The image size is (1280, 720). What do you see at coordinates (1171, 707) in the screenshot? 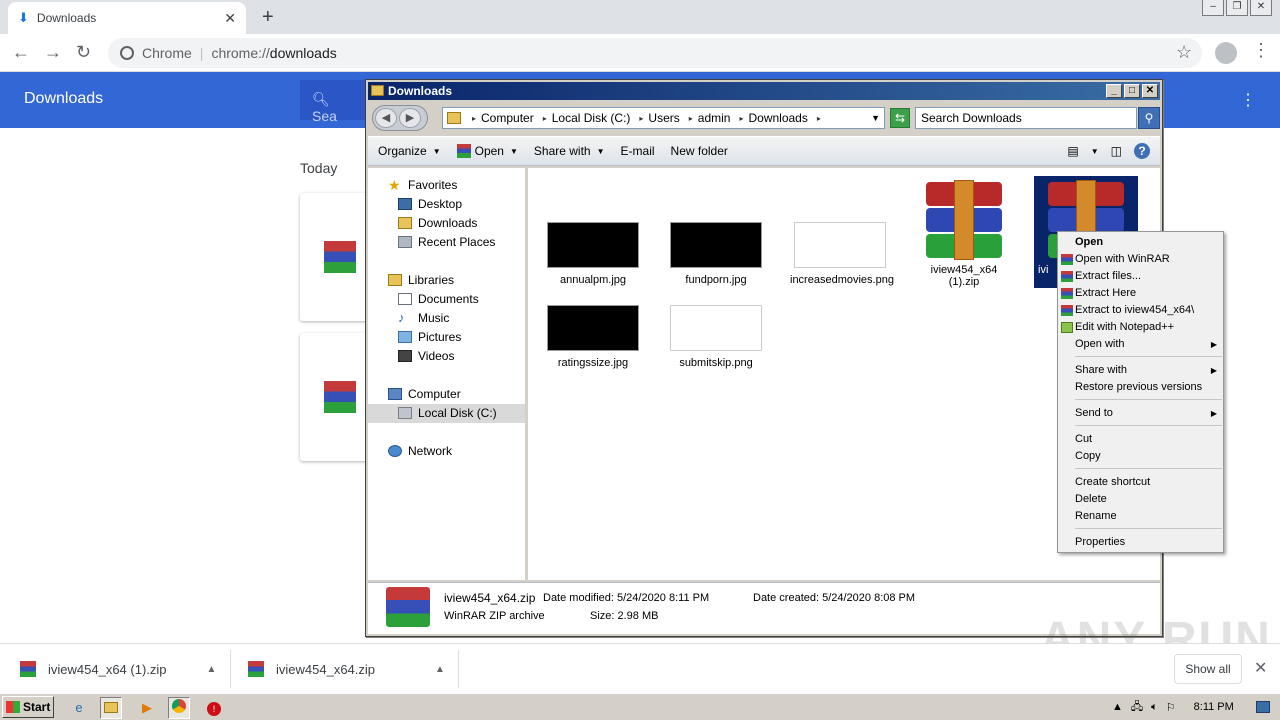
I see `action-center-flag-icon: ⚐` at bounding box center [1171, 707].